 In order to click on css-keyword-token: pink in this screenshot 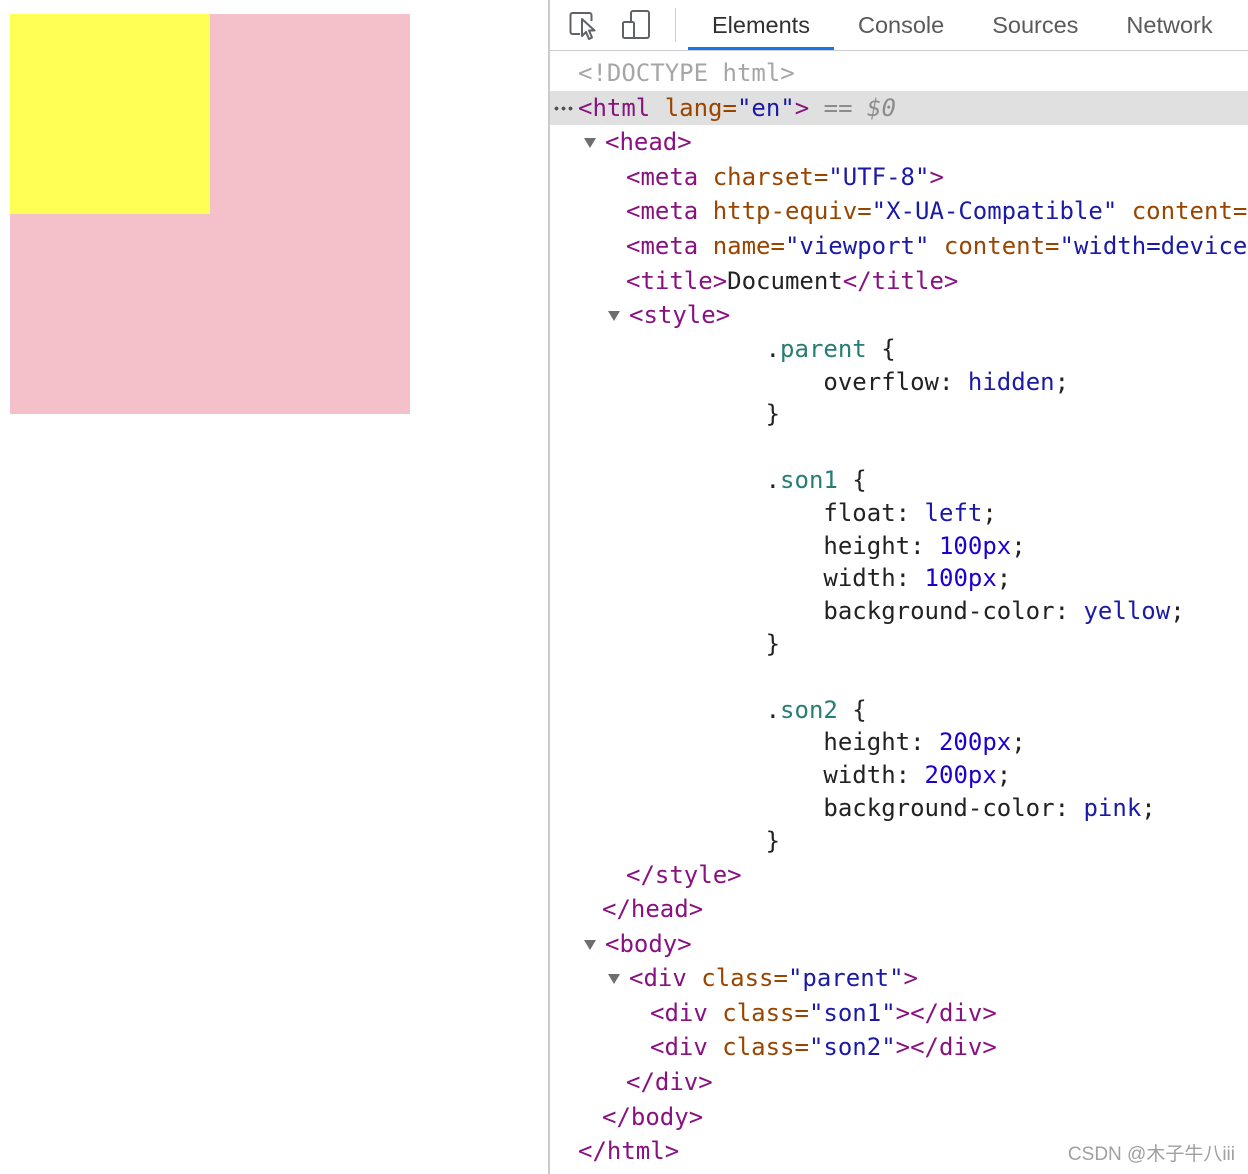, I will do `click(1112, 807)`.